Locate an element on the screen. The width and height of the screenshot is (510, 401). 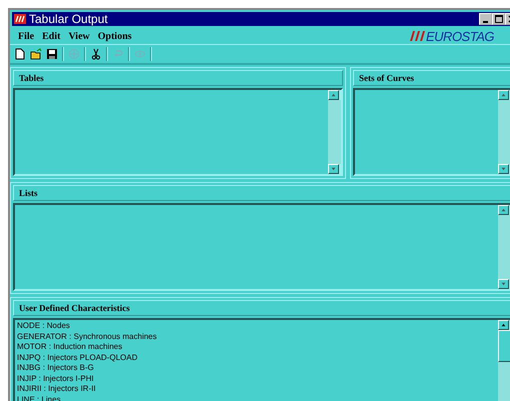
cut-icon is located at coordinates (96, 54).